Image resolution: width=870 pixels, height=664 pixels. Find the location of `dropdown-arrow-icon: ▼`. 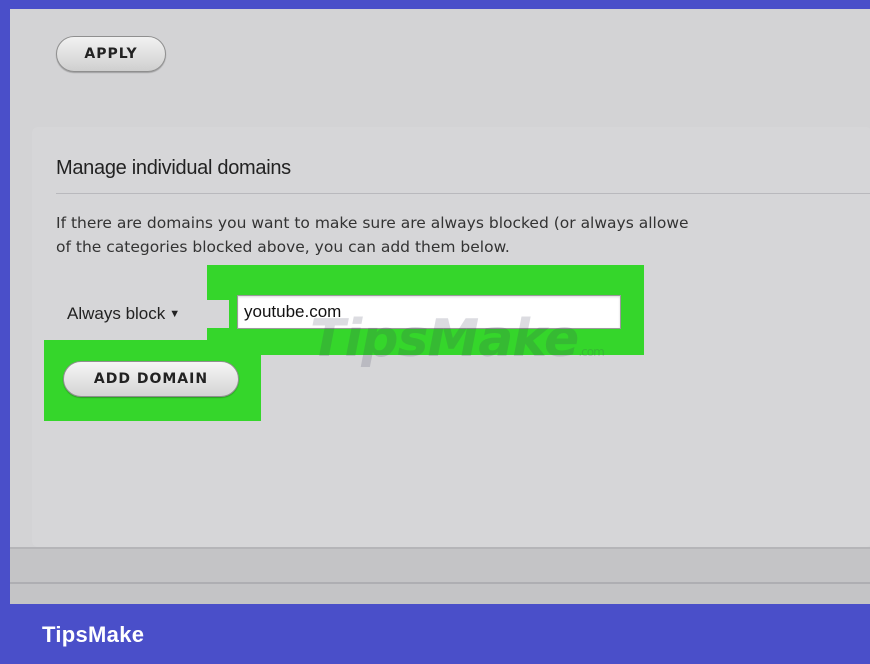

dropdown-arrow-icon: ▼ is located at coordinates (175, 314).